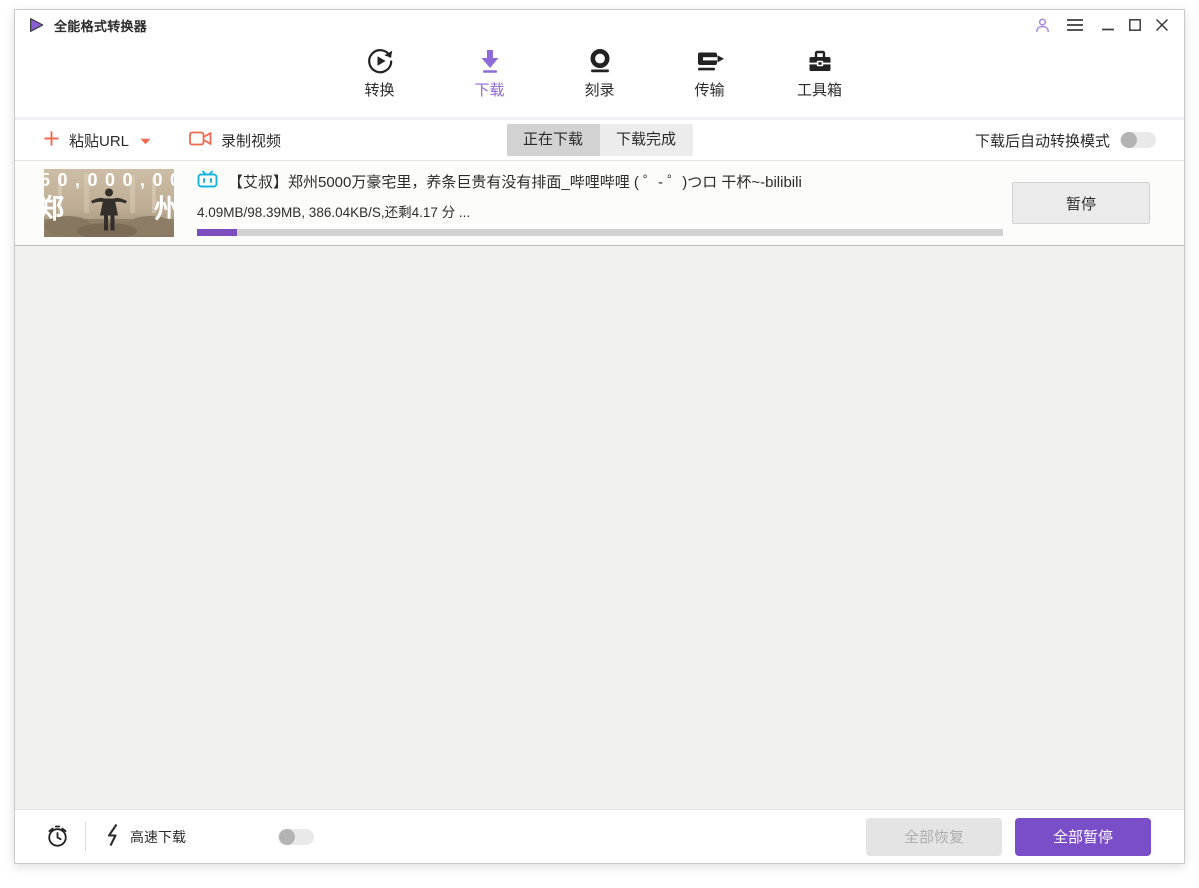  What do you see at coordinates (600, 232) in the screenshot?
I see `progress-bar` at bounding box center [600, 232].